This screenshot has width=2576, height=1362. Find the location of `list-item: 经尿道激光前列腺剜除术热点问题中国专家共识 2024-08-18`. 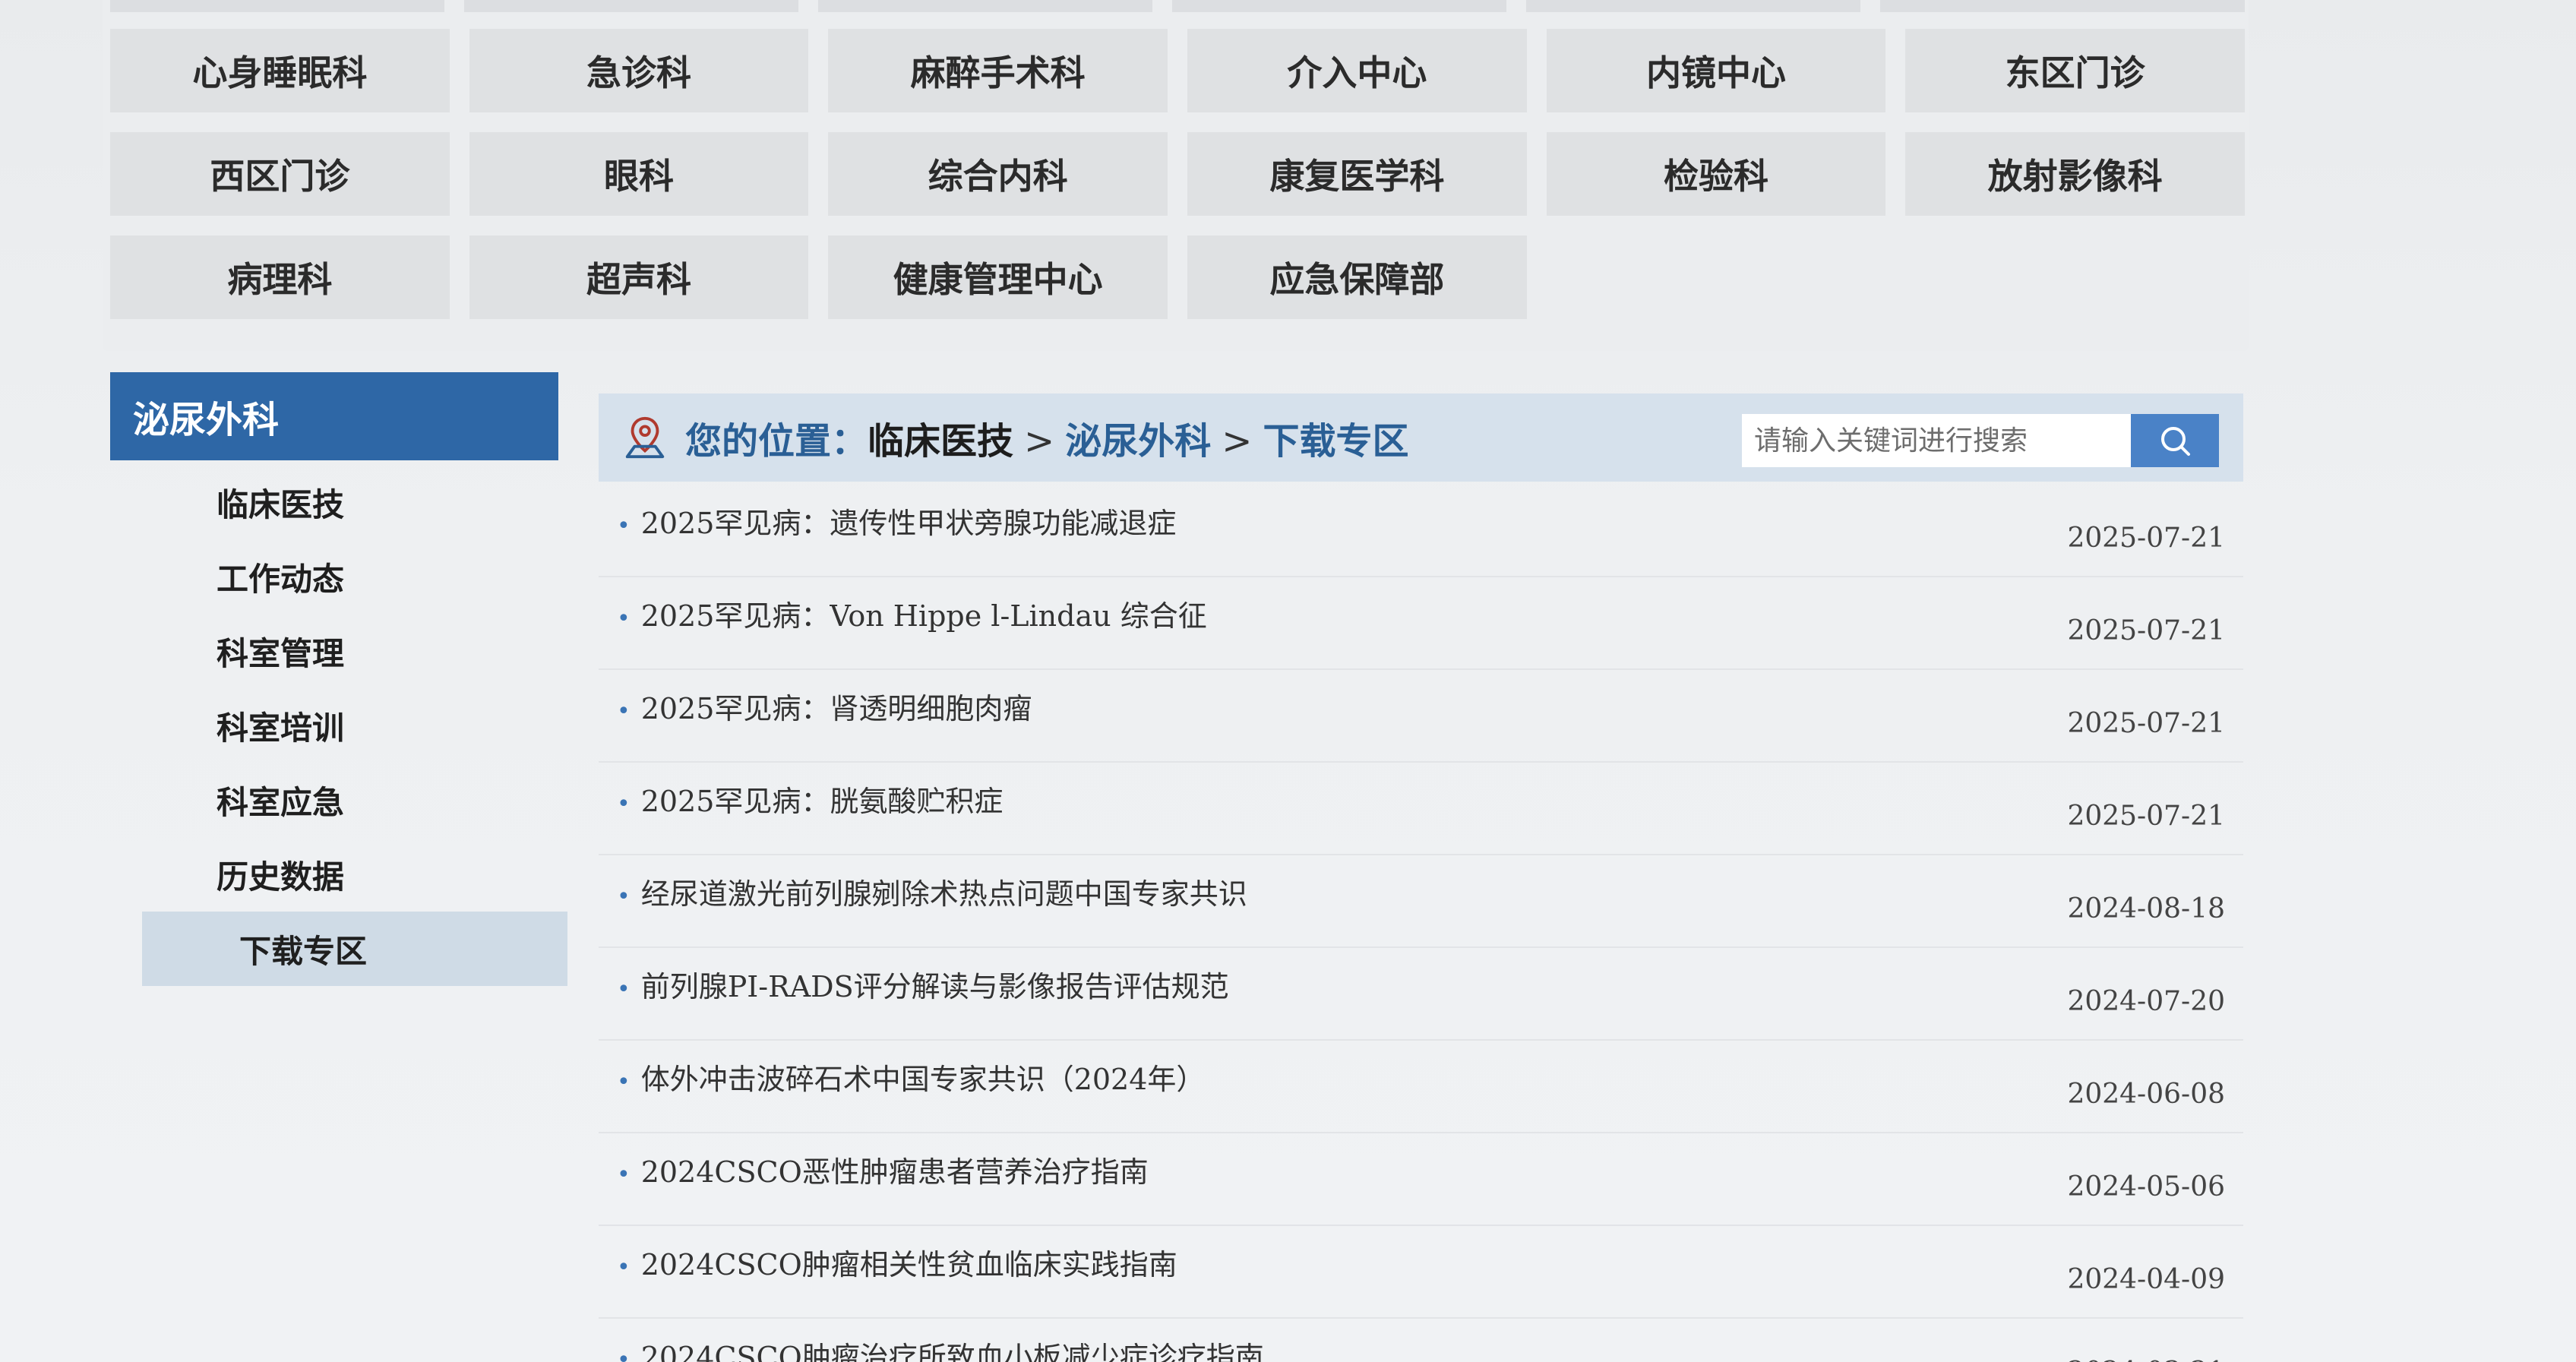

list-item: 经尿道激光前列腺剜除术热点问题中国专家共识 2024-08-18 is located at coordinates (1421, 901).